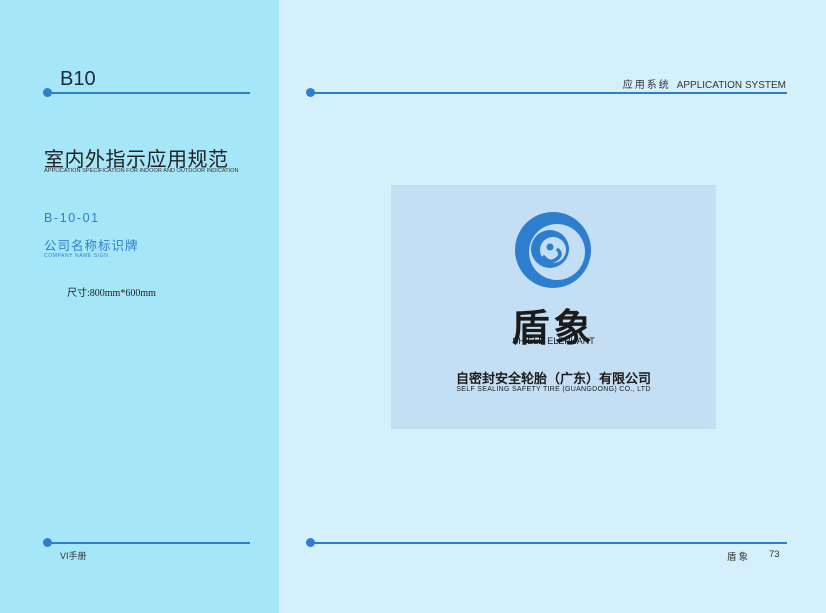 The height and width of the screenshot is (613, 826). What do you see at coordinates (549, 93) in the screenshot?
I see `top-right-rule` at bounding box center [549, 93].